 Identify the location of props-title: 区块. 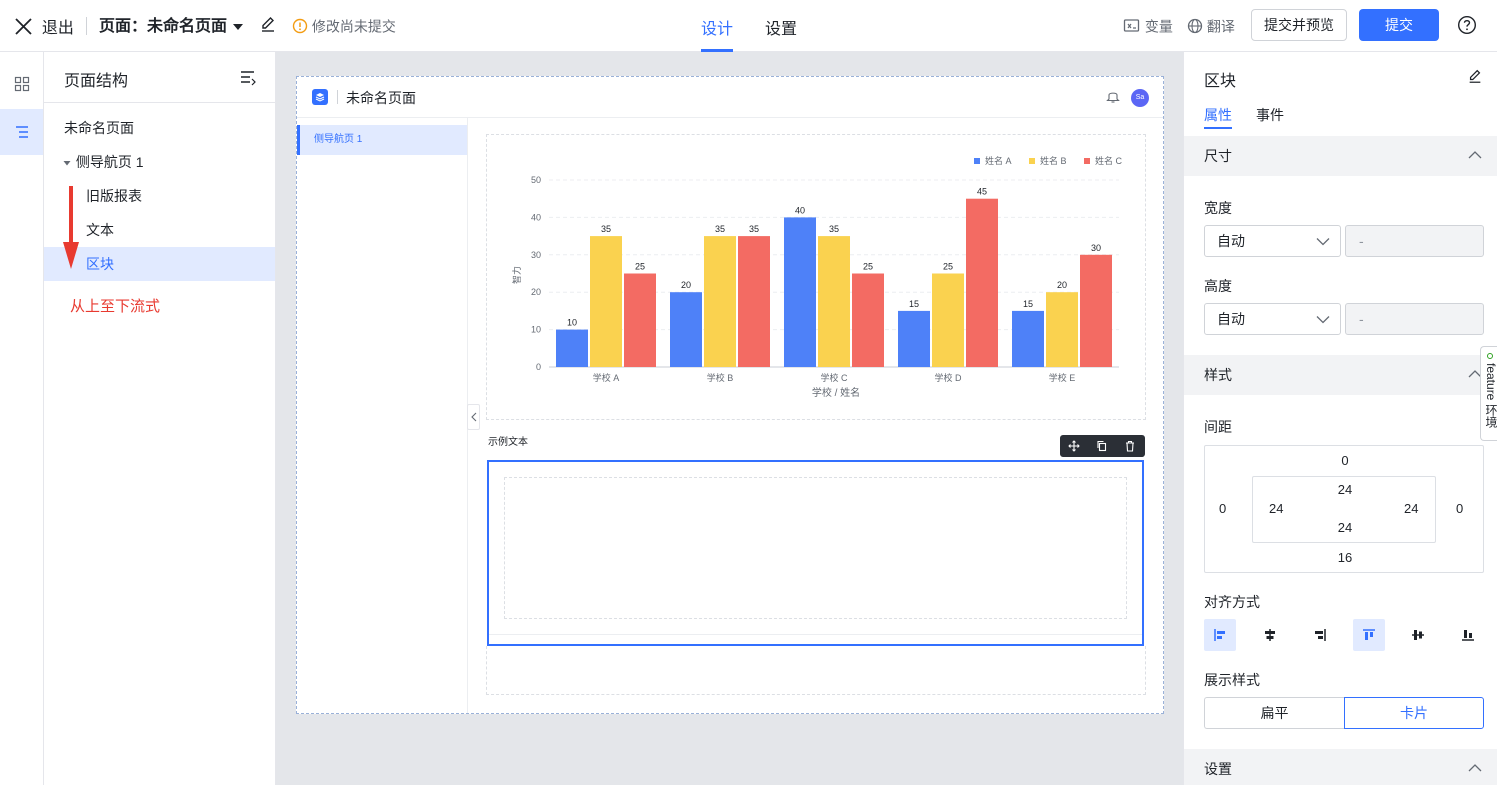
(1220, 81).